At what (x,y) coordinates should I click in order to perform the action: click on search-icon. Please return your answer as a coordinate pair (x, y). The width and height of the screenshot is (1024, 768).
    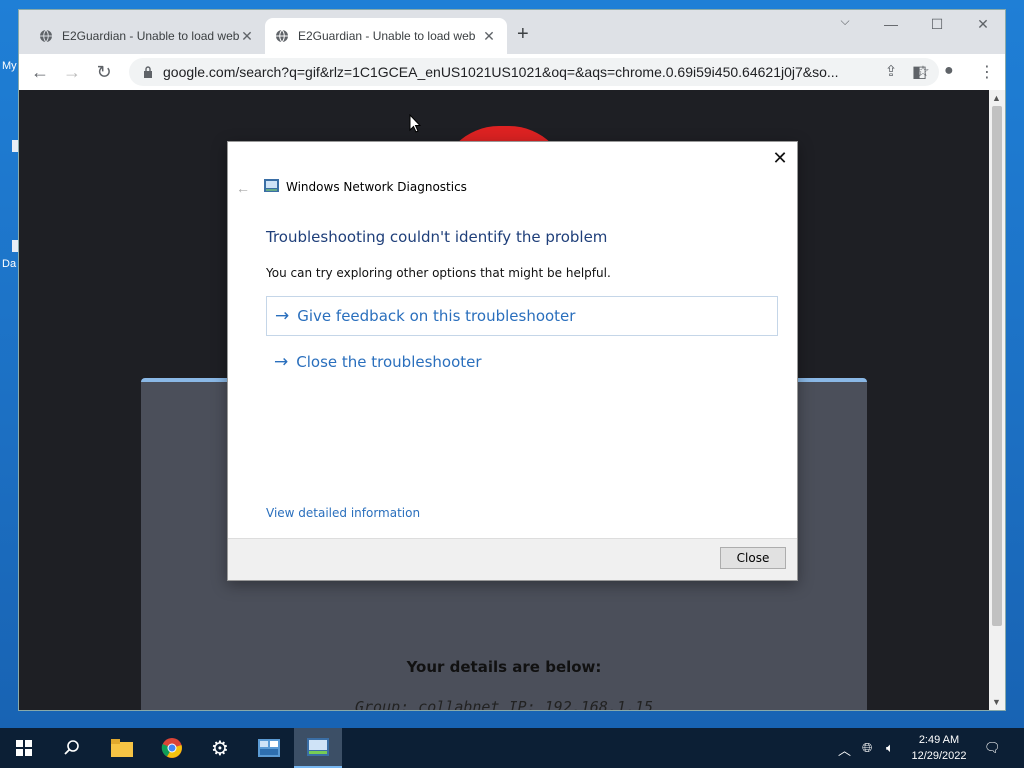
    Looking at the image, I should click on (71, 747).